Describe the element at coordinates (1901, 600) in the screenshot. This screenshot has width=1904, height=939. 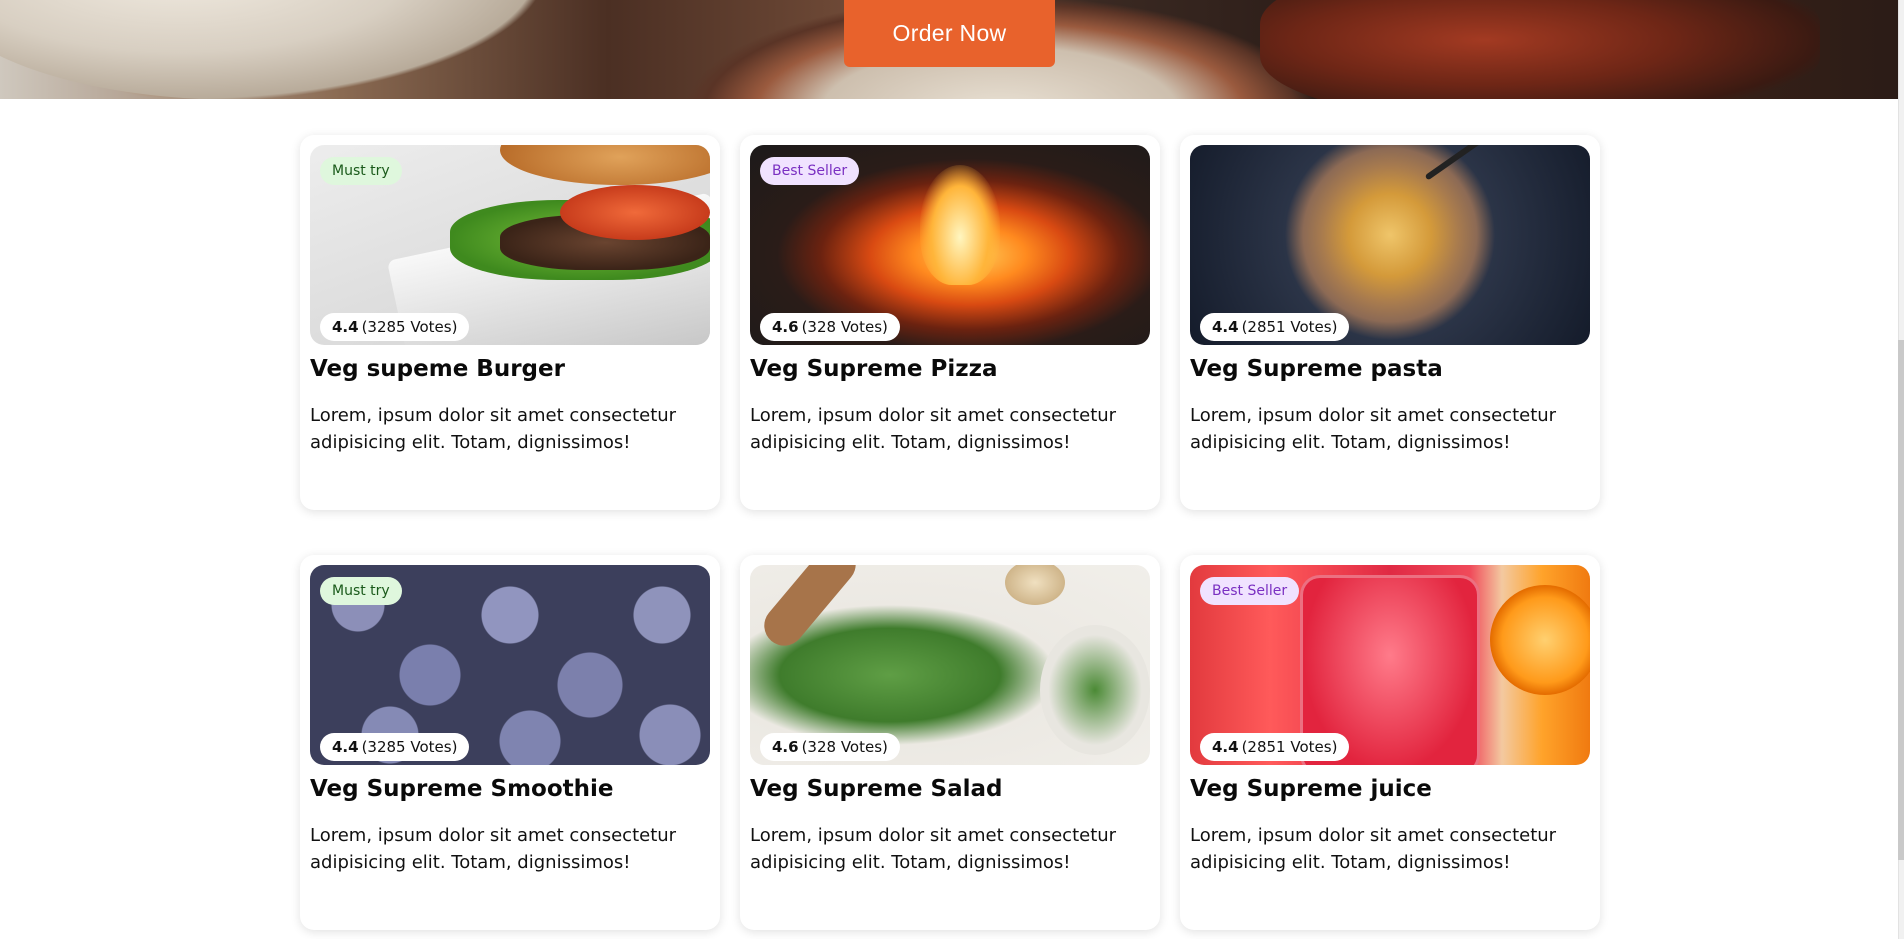
I see `scrollbar-thumb` at that location.